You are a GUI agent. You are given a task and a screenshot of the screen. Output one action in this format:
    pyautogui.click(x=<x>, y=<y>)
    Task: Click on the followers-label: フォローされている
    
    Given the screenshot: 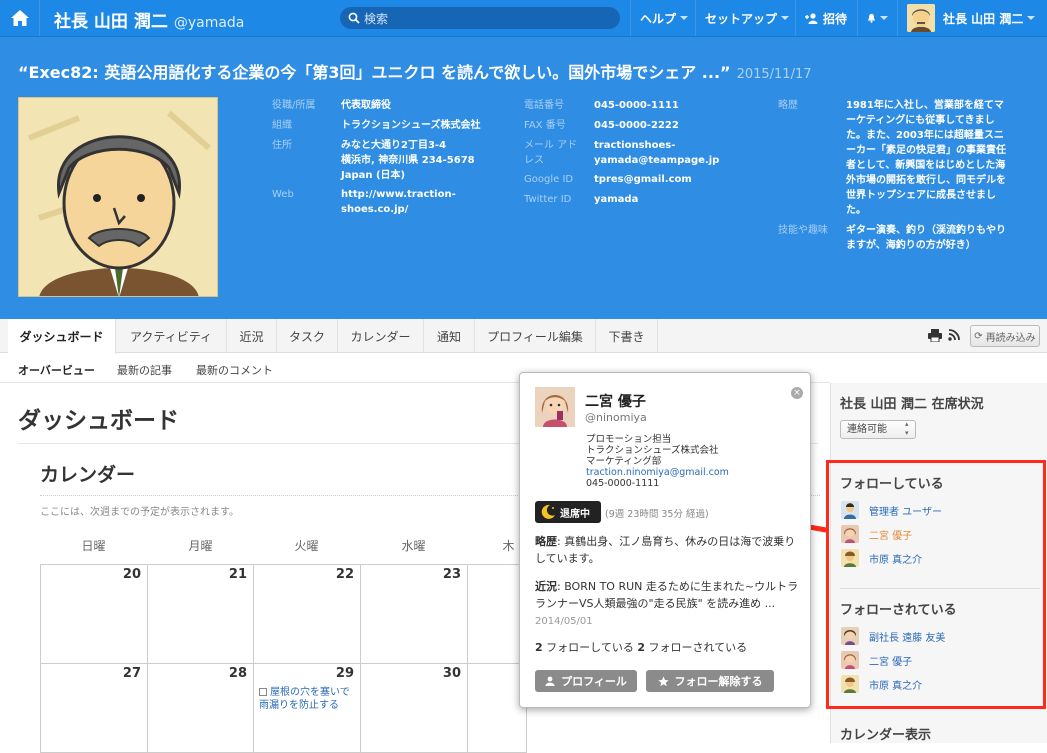 What is the action you would take?
    pyautogui.click(x=697, y=647)
    